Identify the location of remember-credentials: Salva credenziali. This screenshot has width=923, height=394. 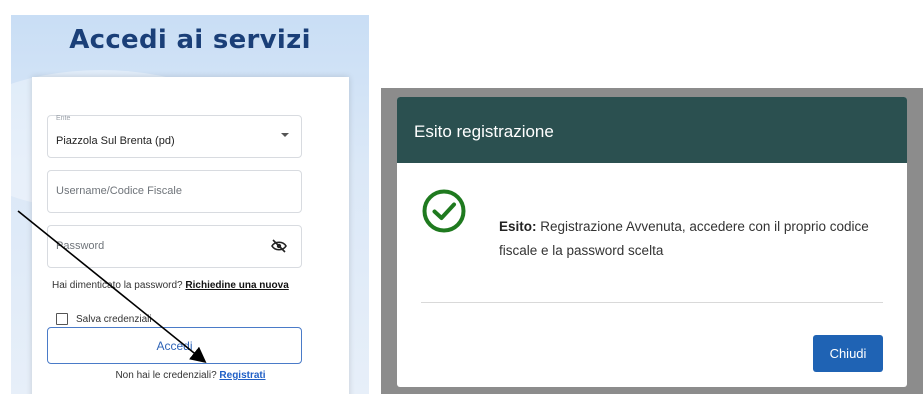
(104, 319).